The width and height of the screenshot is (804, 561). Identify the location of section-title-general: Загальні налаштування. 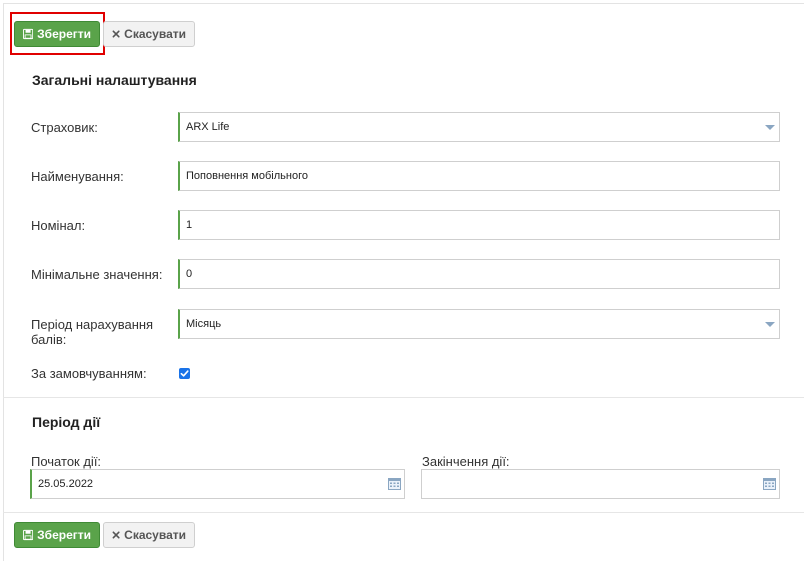
(114, 80).